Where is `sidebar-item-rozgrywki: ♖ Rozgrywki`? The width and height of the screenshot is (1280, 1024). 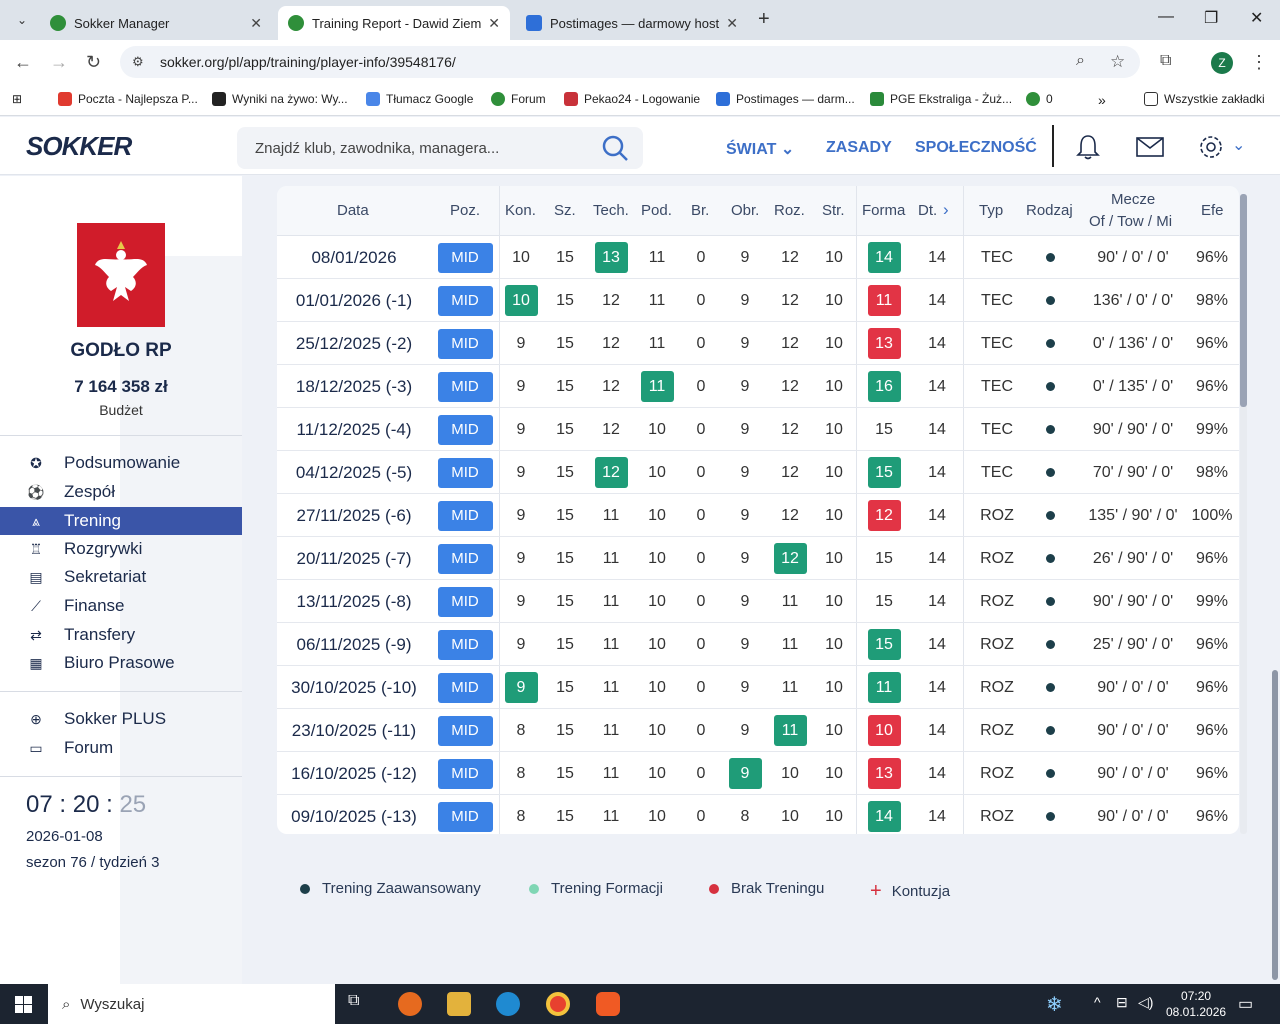
sidebar-item-rozgrywki: ♖ Rozgrywki is located at coordinates (121, 549).